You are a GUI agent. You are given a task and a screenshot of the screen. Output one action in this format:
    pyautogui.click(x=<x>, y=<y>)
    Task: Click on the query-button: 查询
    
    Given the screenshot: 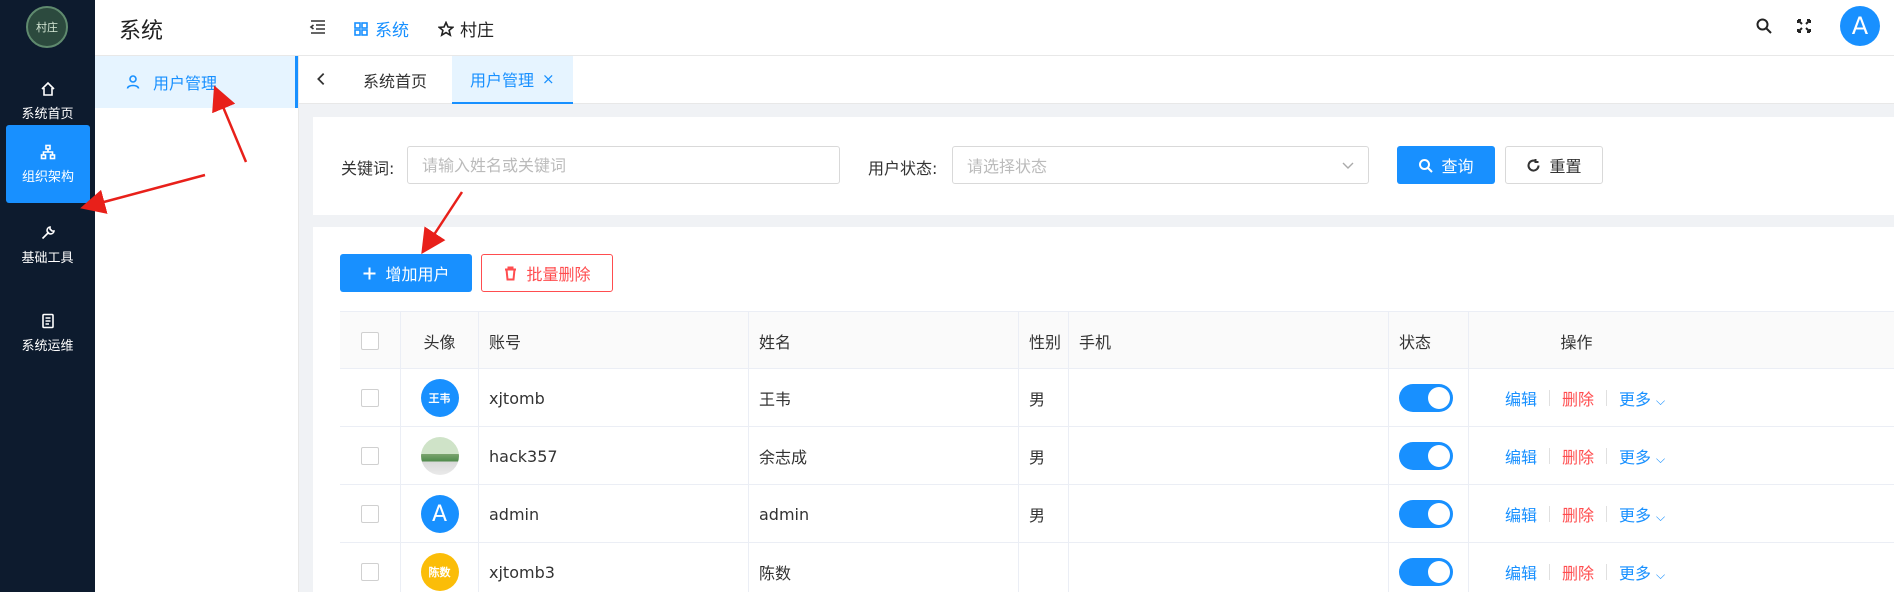 What is the action you would take?
    pyautogui.click(x=1446, y=165)
    